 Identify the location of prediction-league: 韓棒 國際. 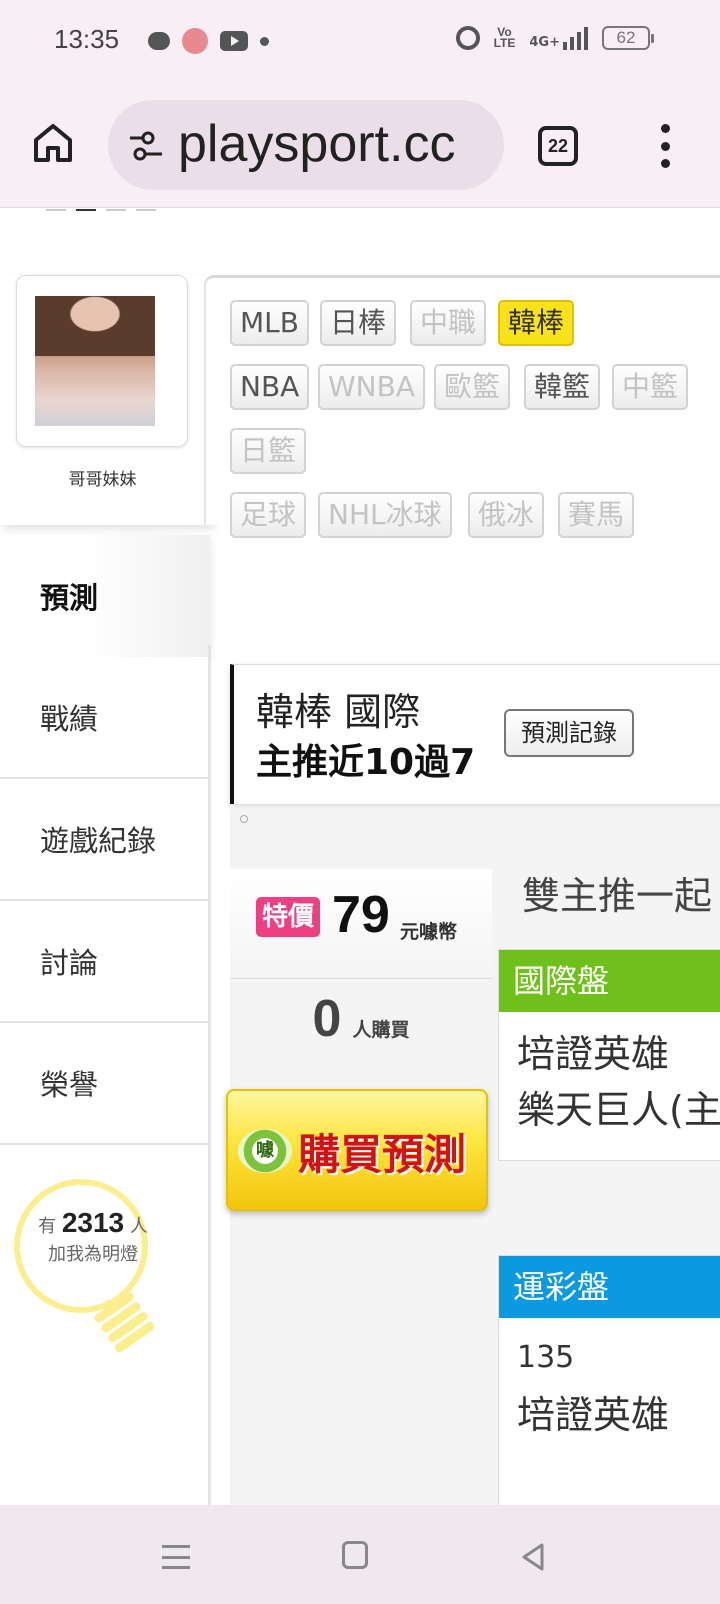
(338, 712).